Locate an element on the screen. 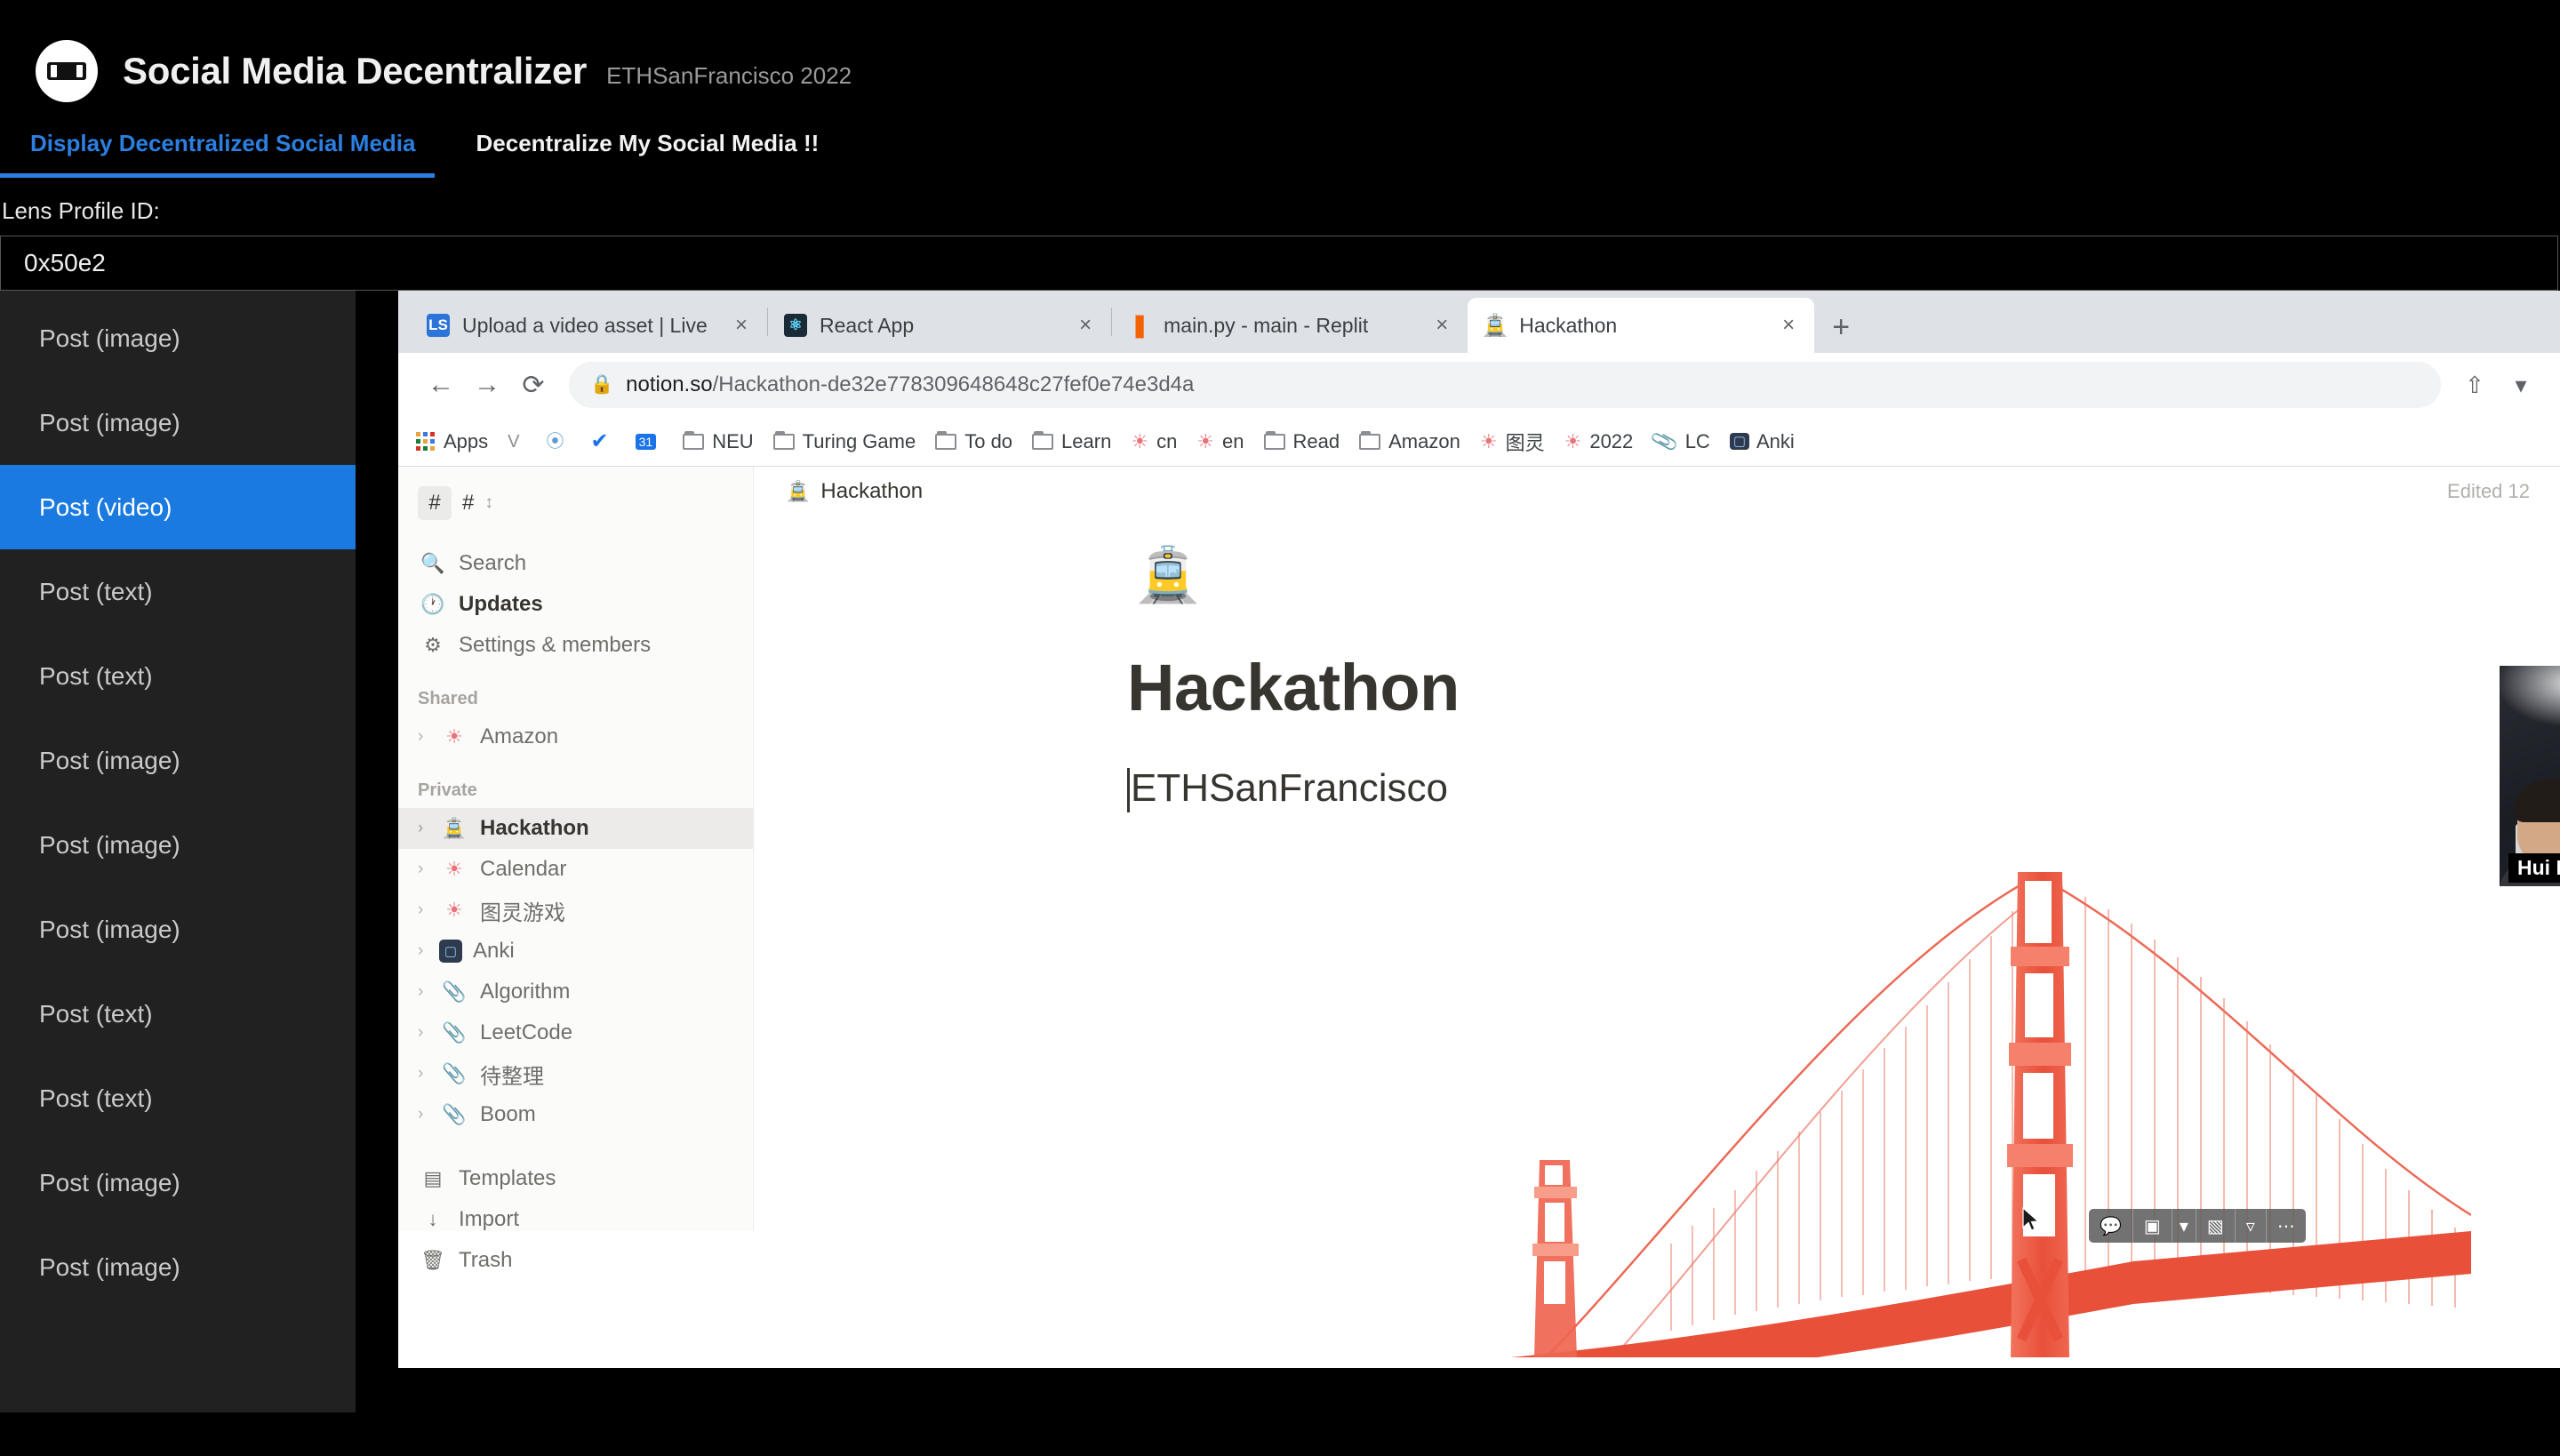 The width and height of the screenshot is (2560, 1456). sidebar-item-boom: › 📎 Boom is located at coordinates (575, 1114).